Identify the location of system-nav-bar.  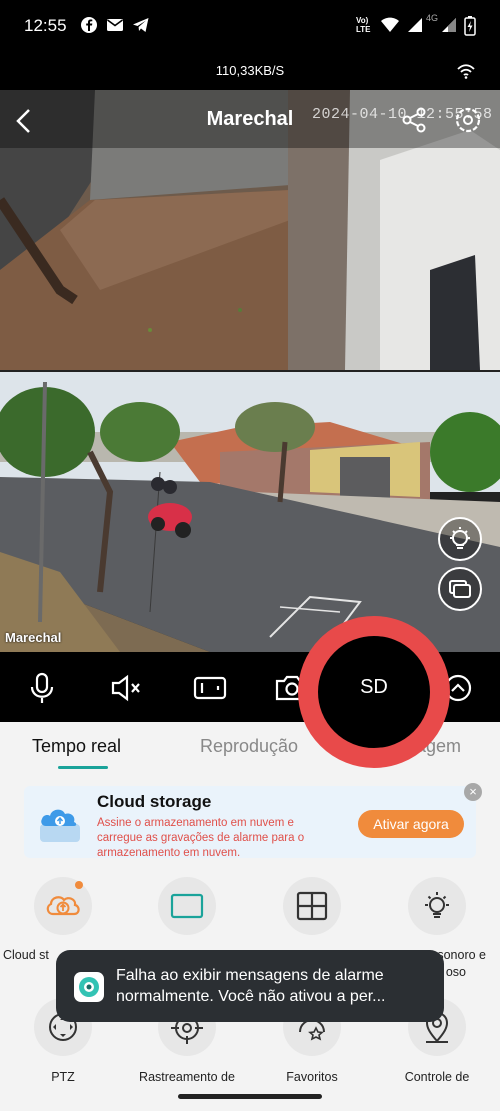
(250, 1096).